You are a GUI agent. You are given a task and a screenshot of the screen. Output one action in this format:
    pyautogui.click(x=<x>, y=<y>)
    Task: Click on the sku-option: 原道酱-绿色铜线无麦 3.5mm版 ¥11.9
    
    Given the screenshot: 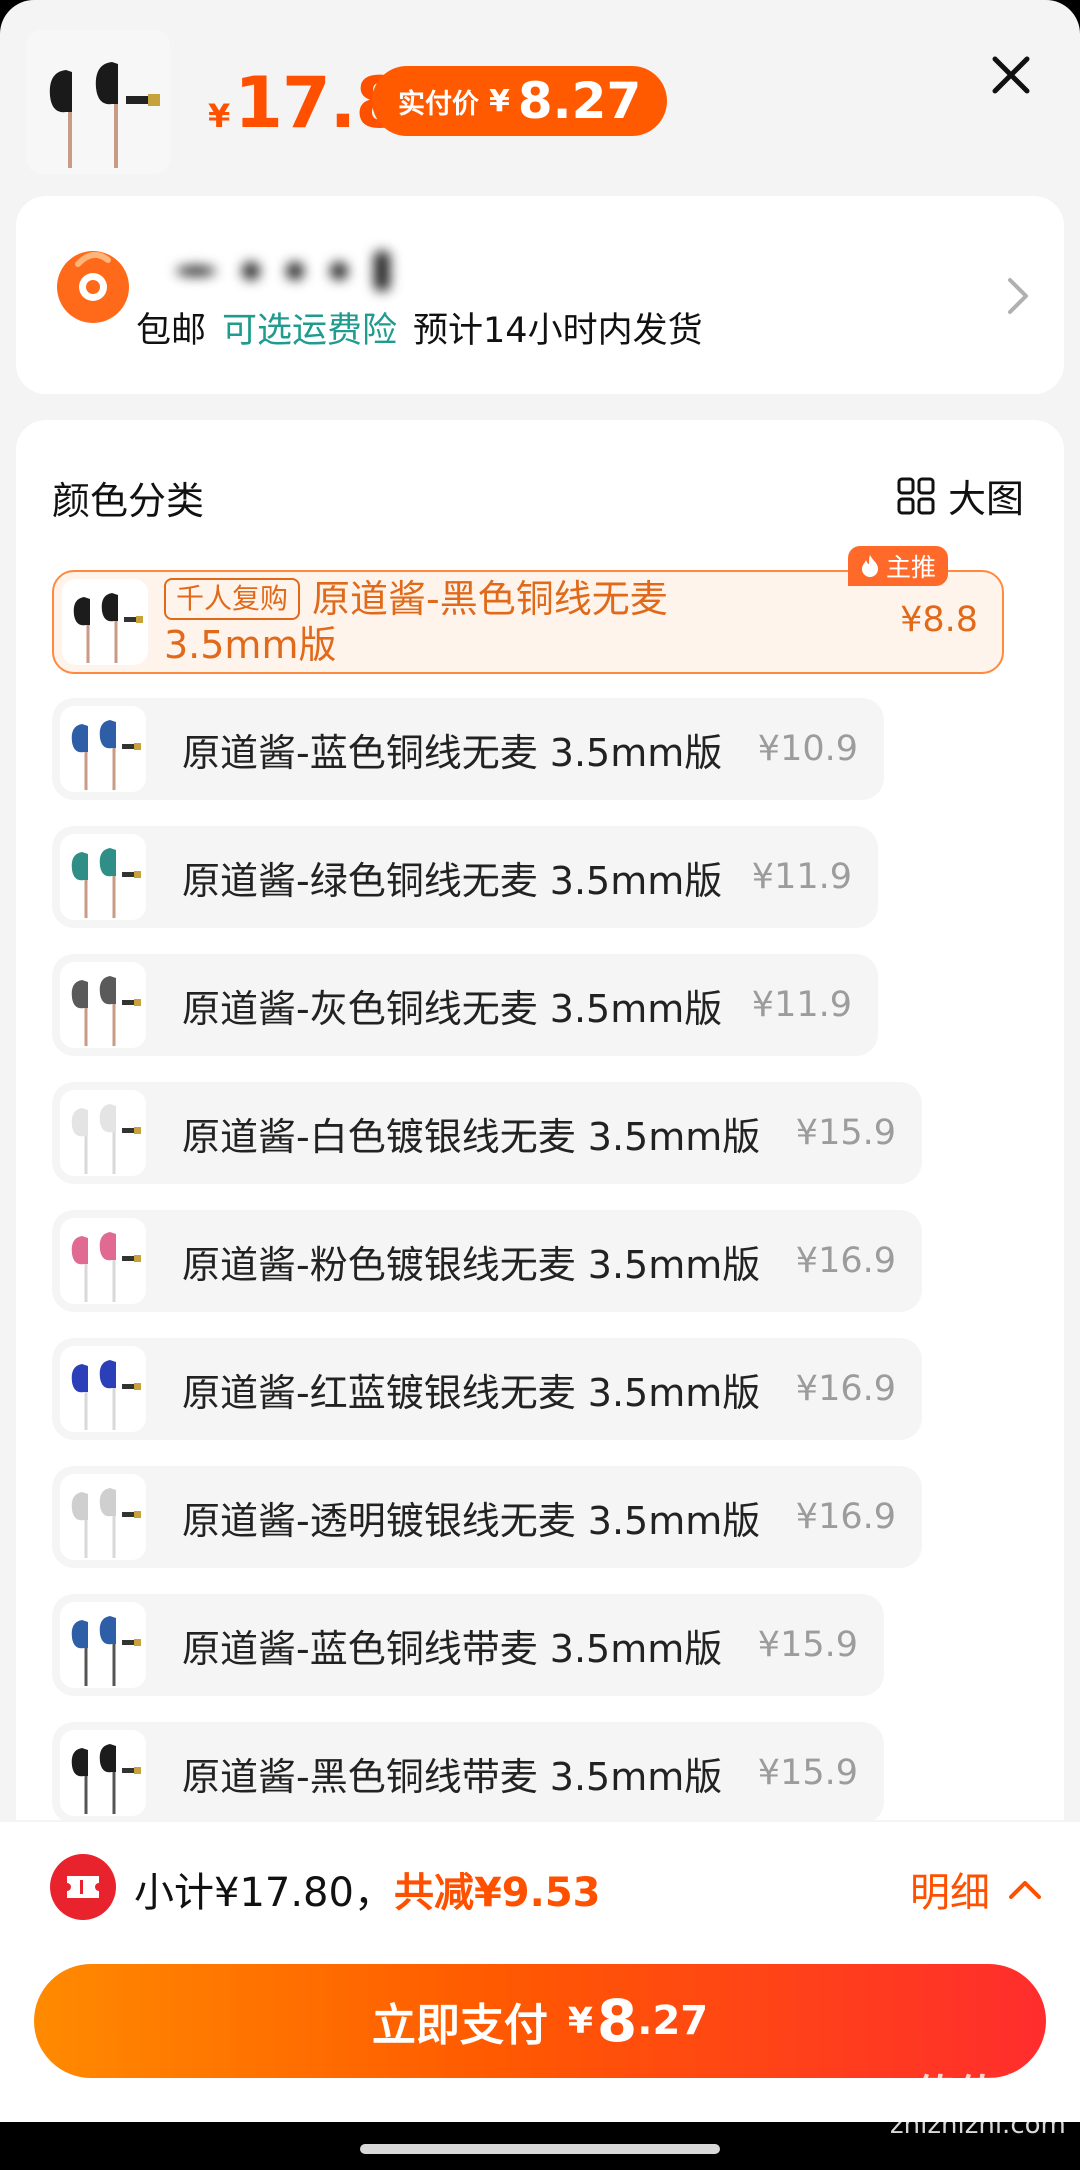 What is the action you would take?
    pyautogui.click(x=465, y=877)
    